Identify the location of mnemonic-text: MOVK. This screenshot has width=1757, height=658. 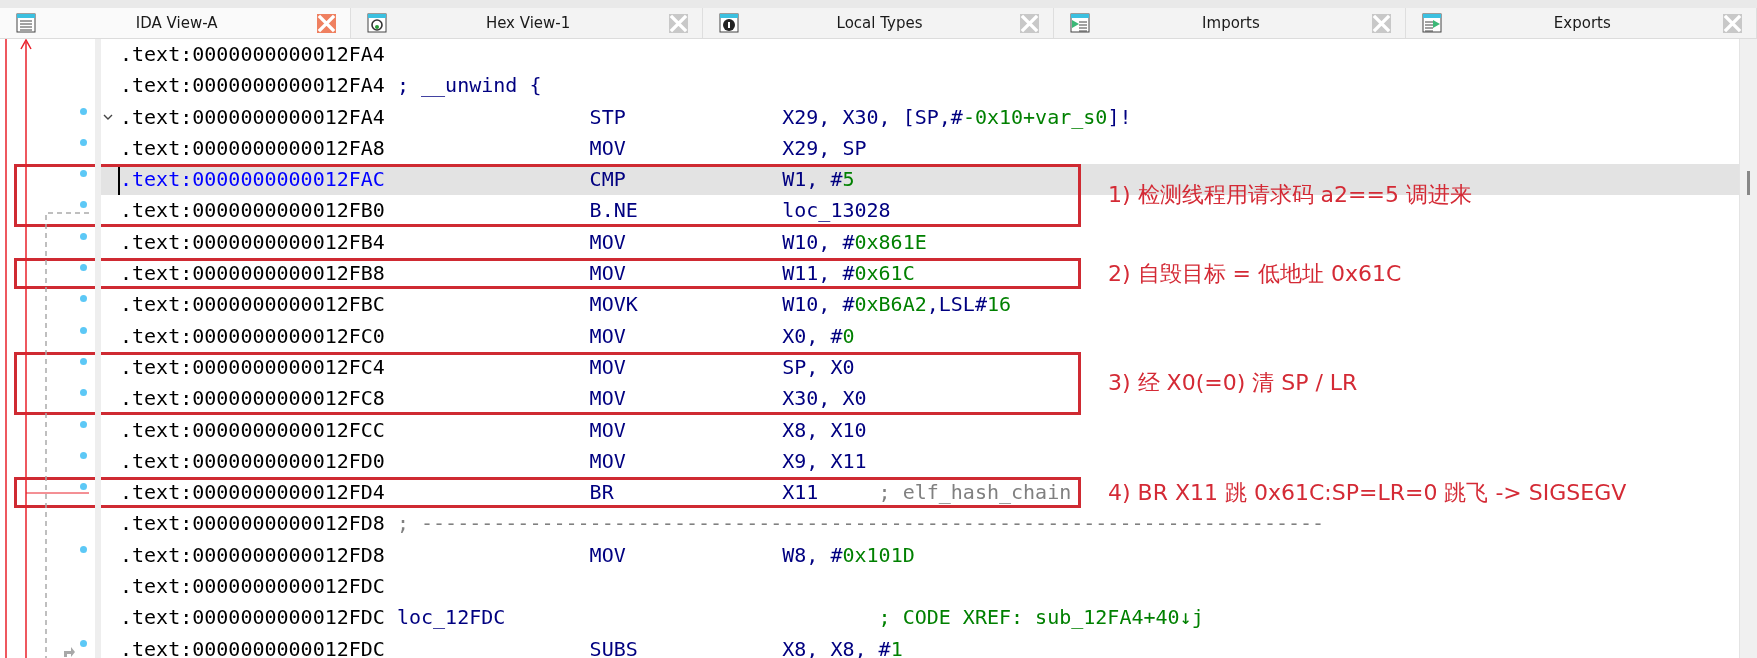
(614, 305).